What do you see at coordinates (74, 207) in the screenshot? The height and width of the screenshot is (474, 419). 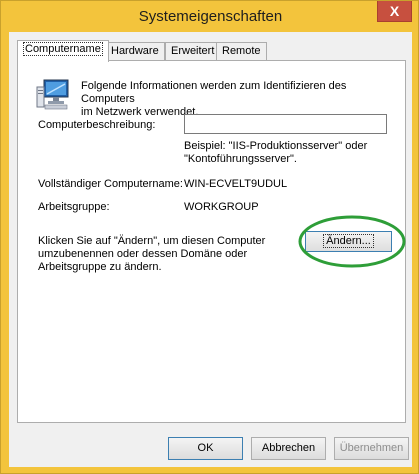 I see `workgroup-label: Arbeitsgruppe:` at bounding box center [74, 207].